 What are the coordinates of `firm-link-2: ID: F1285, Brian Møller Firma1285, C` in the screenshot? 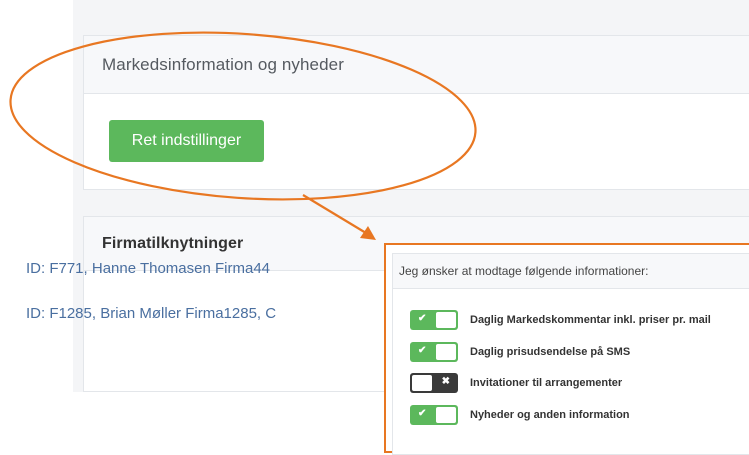 It's located at (151, 313).